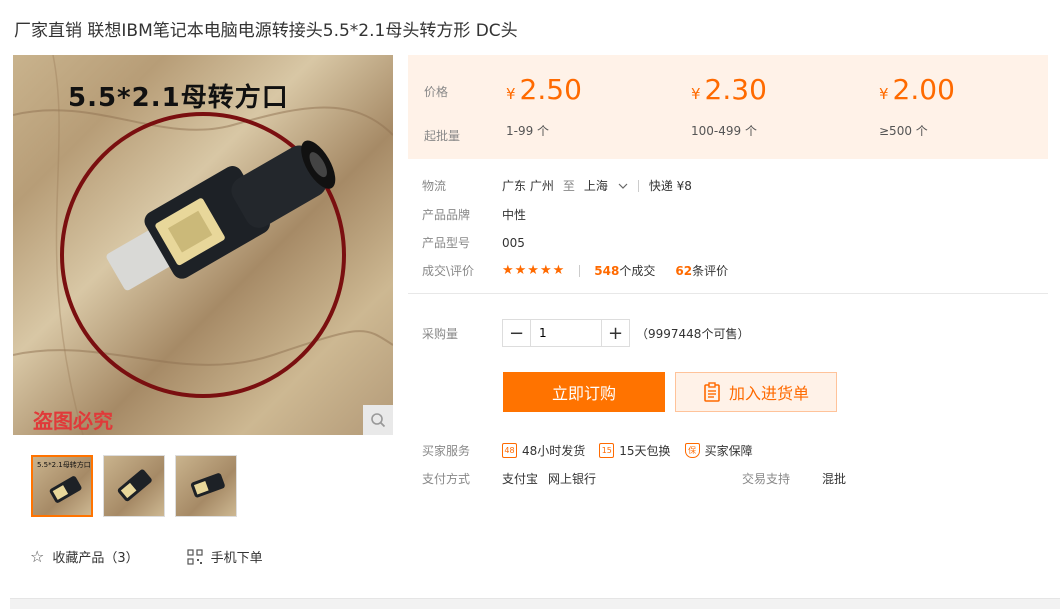 The width and height of the screenshot is (1060, 609). Describe the element at coordinates (520, 479) in the screenshot. I see `payment-method: 支付宝` at that location.